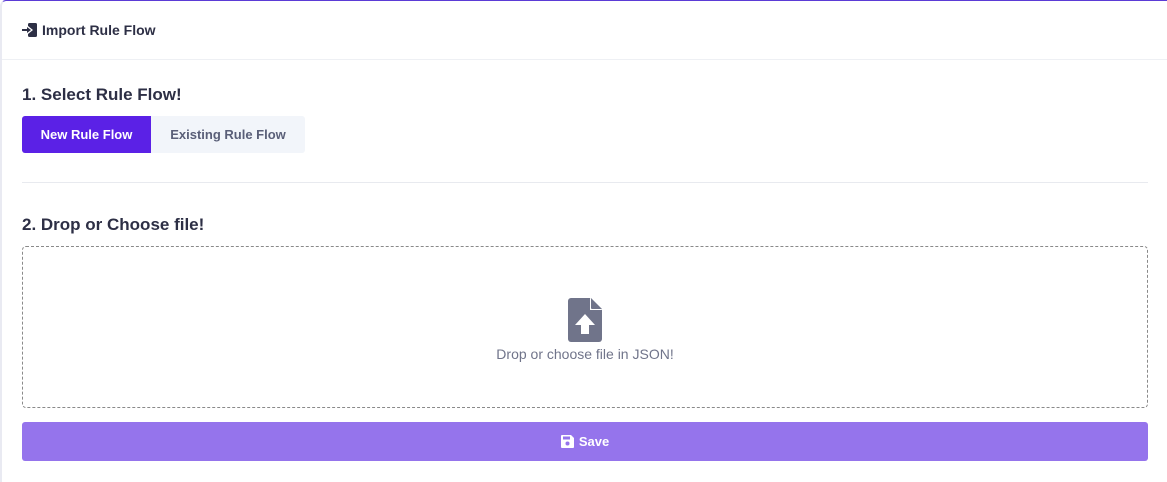 This screenshot has height=482, width=1167. What do you see at coordinates (594, 441) in the screenshot?
I see `save-button-label: Save` at bounding box center [594, 441].